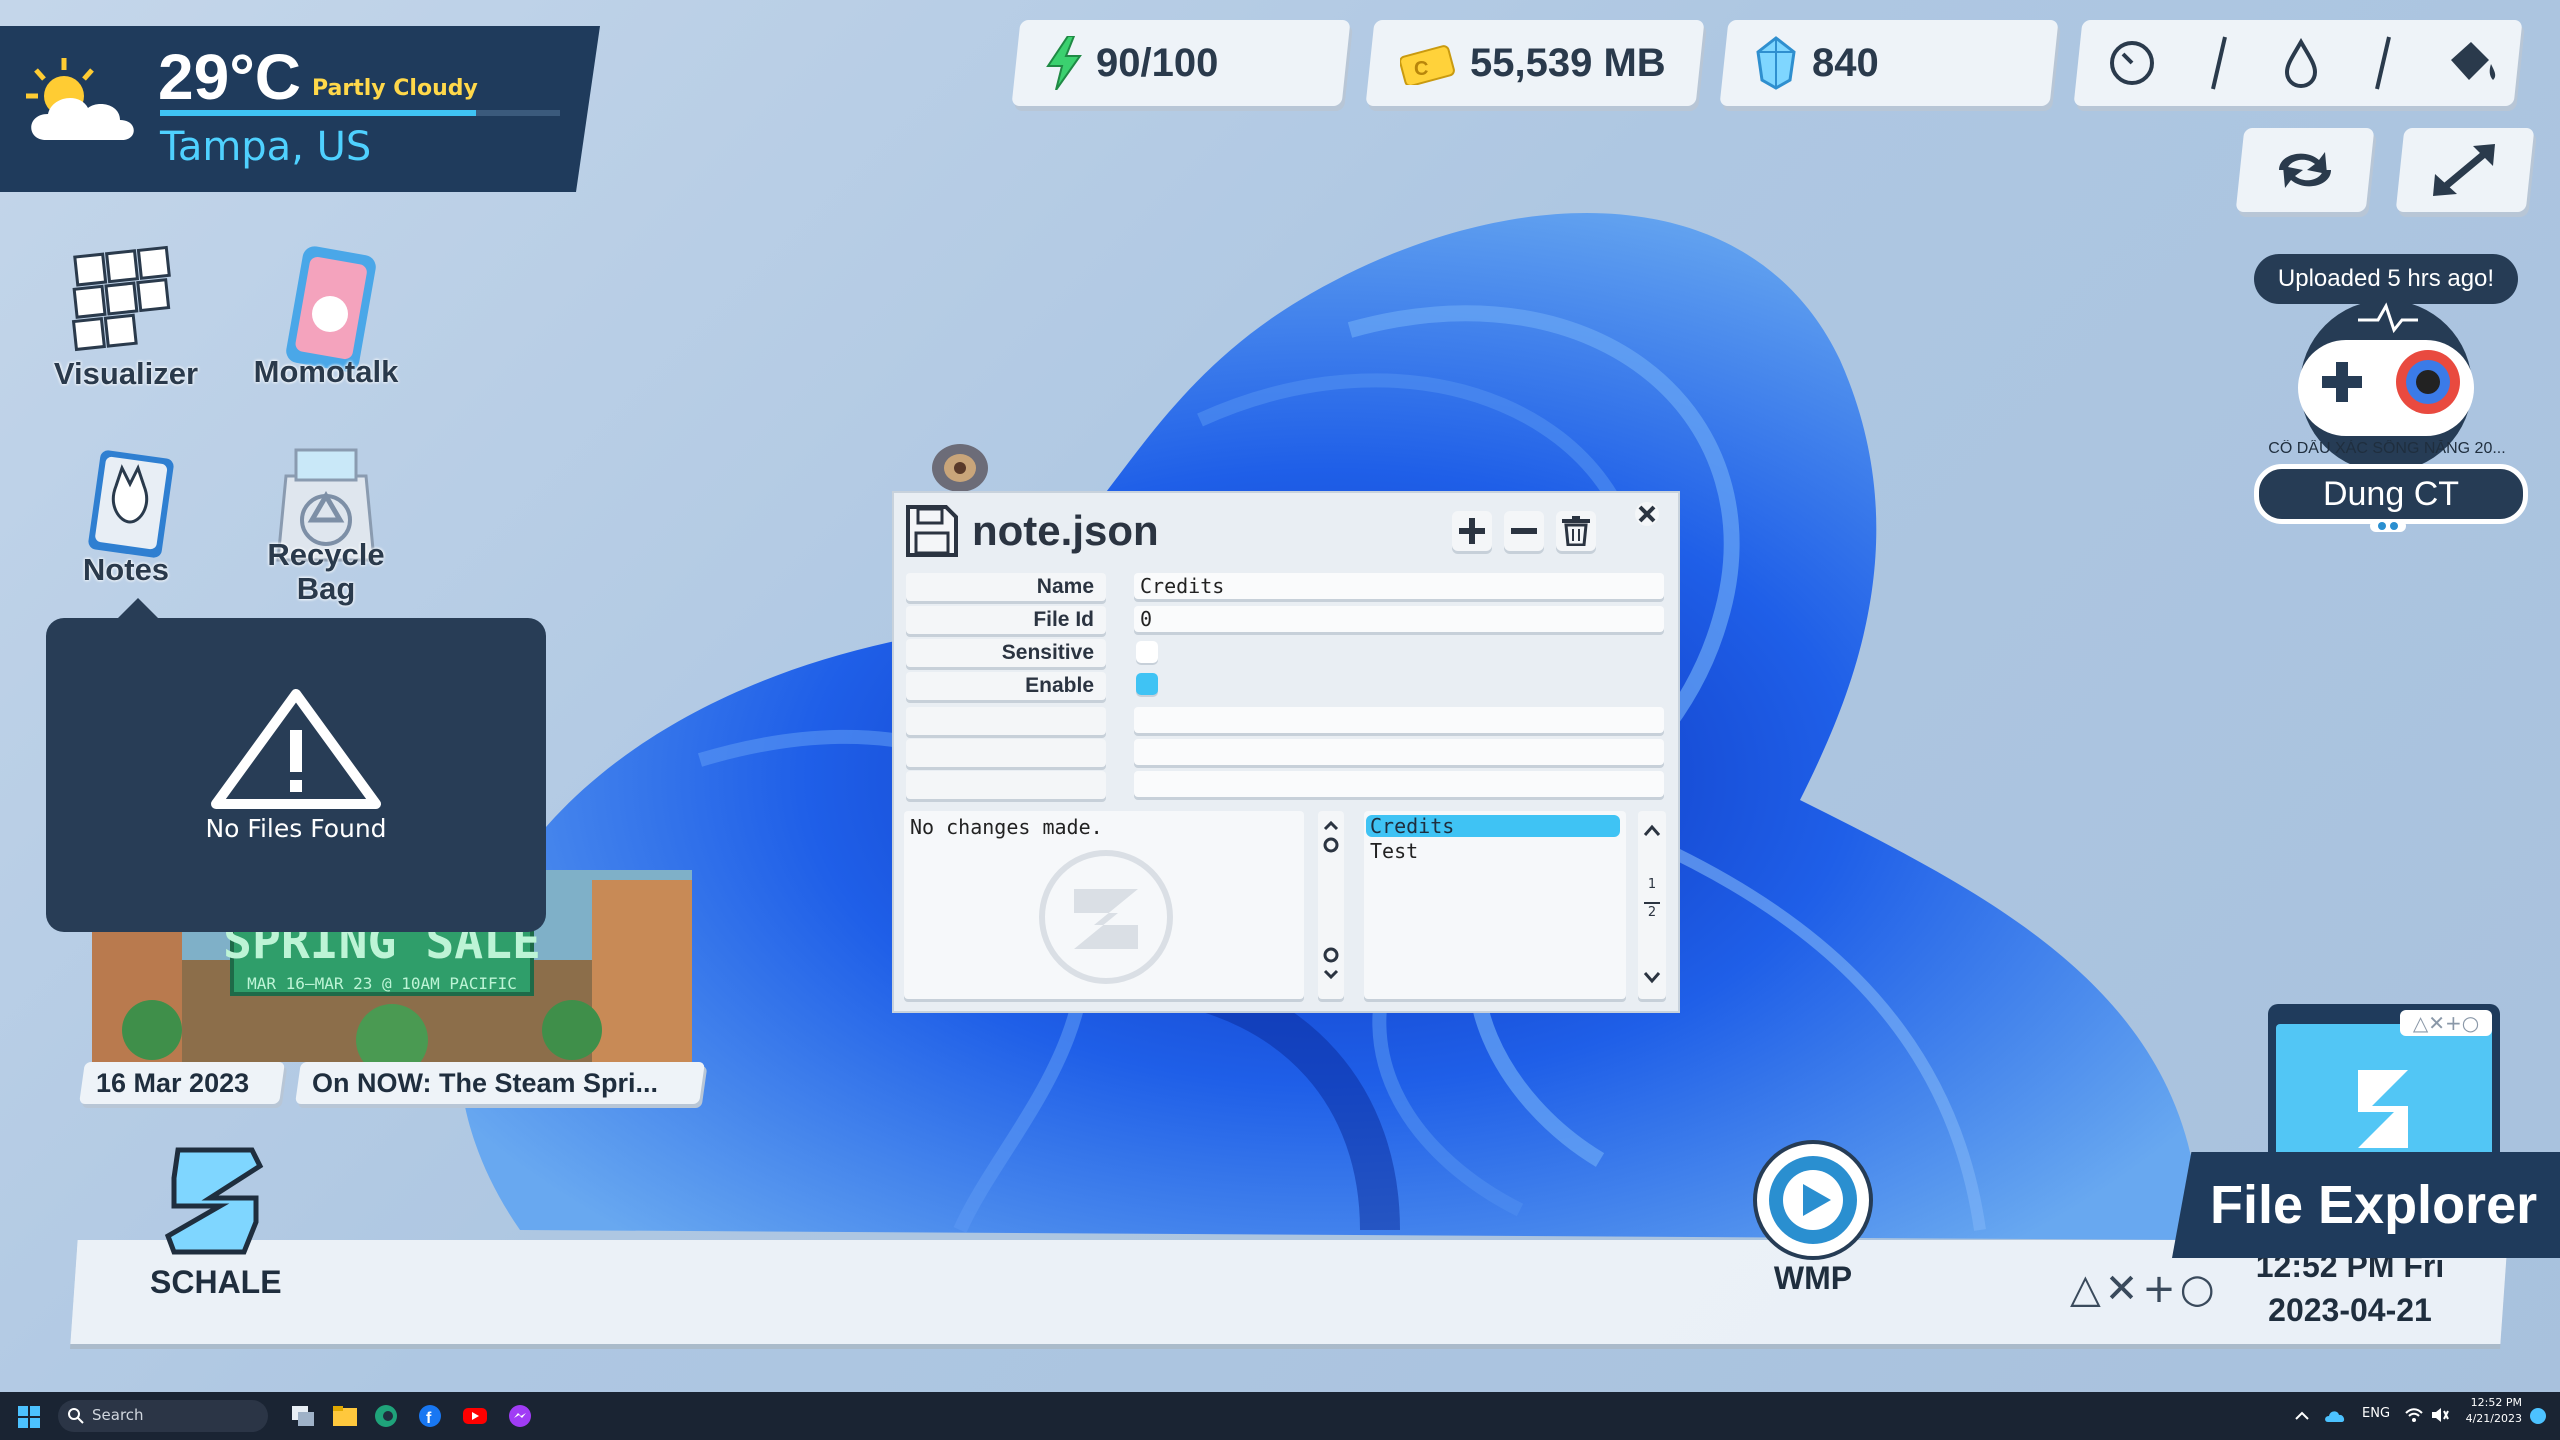 Image resolution: width=2560 pixels, height=1440 pixels. I want to click on search-placeholder: Search, so click(118, 1415).